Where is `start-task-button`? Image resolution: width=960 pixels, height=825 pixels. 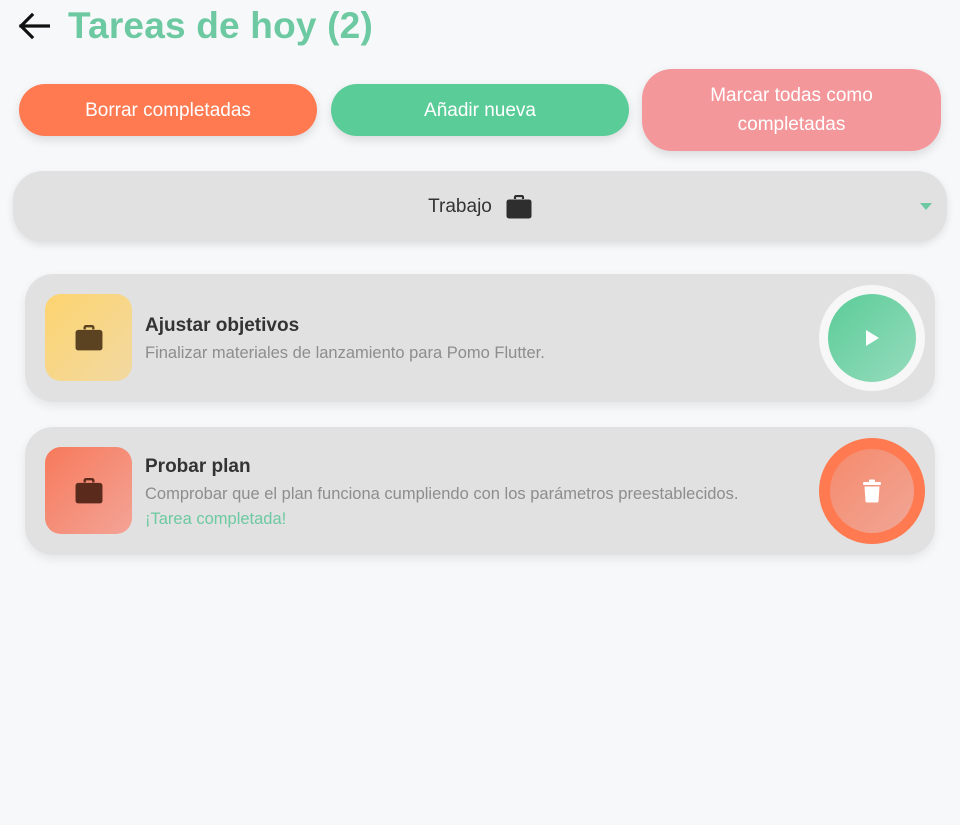
start-task-button is located at coordinates (872, 338).